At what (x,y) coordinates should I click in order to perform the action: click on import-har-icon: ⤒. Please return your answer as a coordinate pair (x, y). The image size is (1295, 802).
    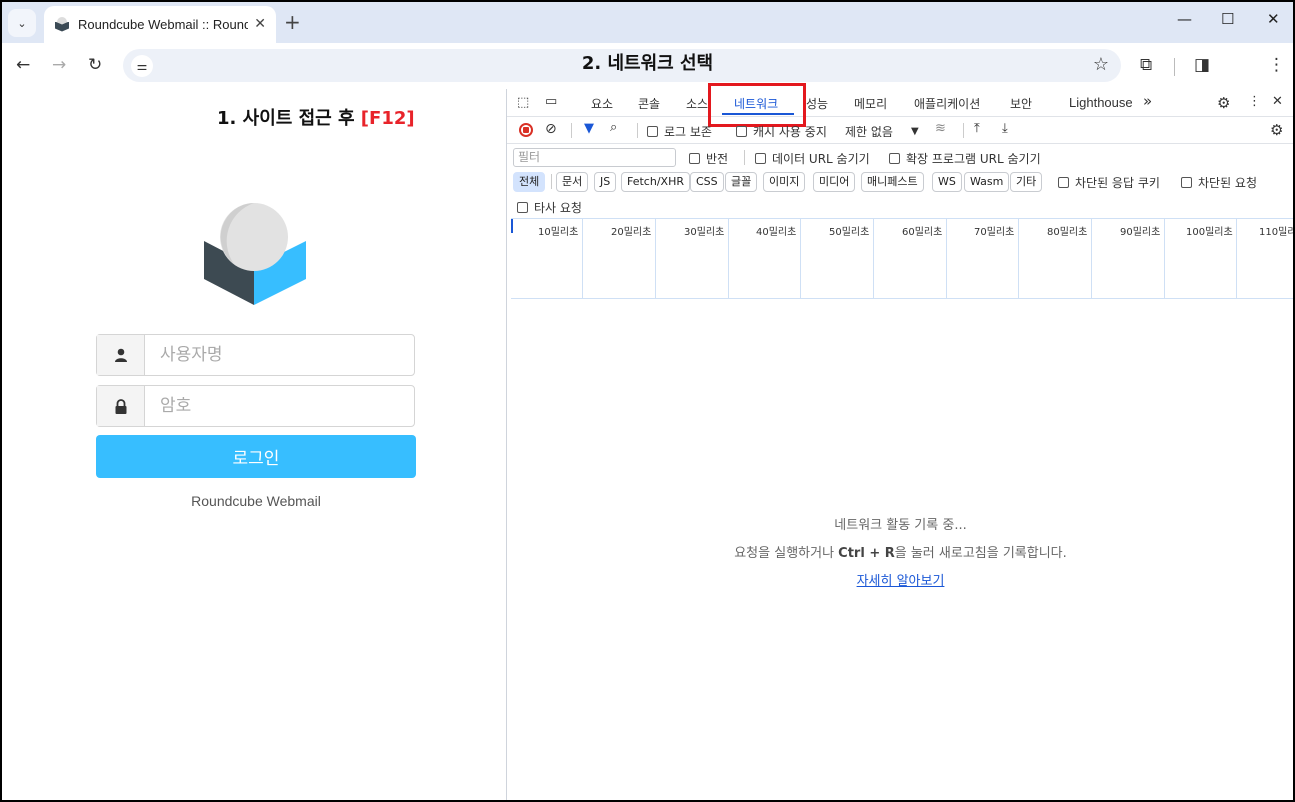
    Looking at the image, I should click on (977, 128).